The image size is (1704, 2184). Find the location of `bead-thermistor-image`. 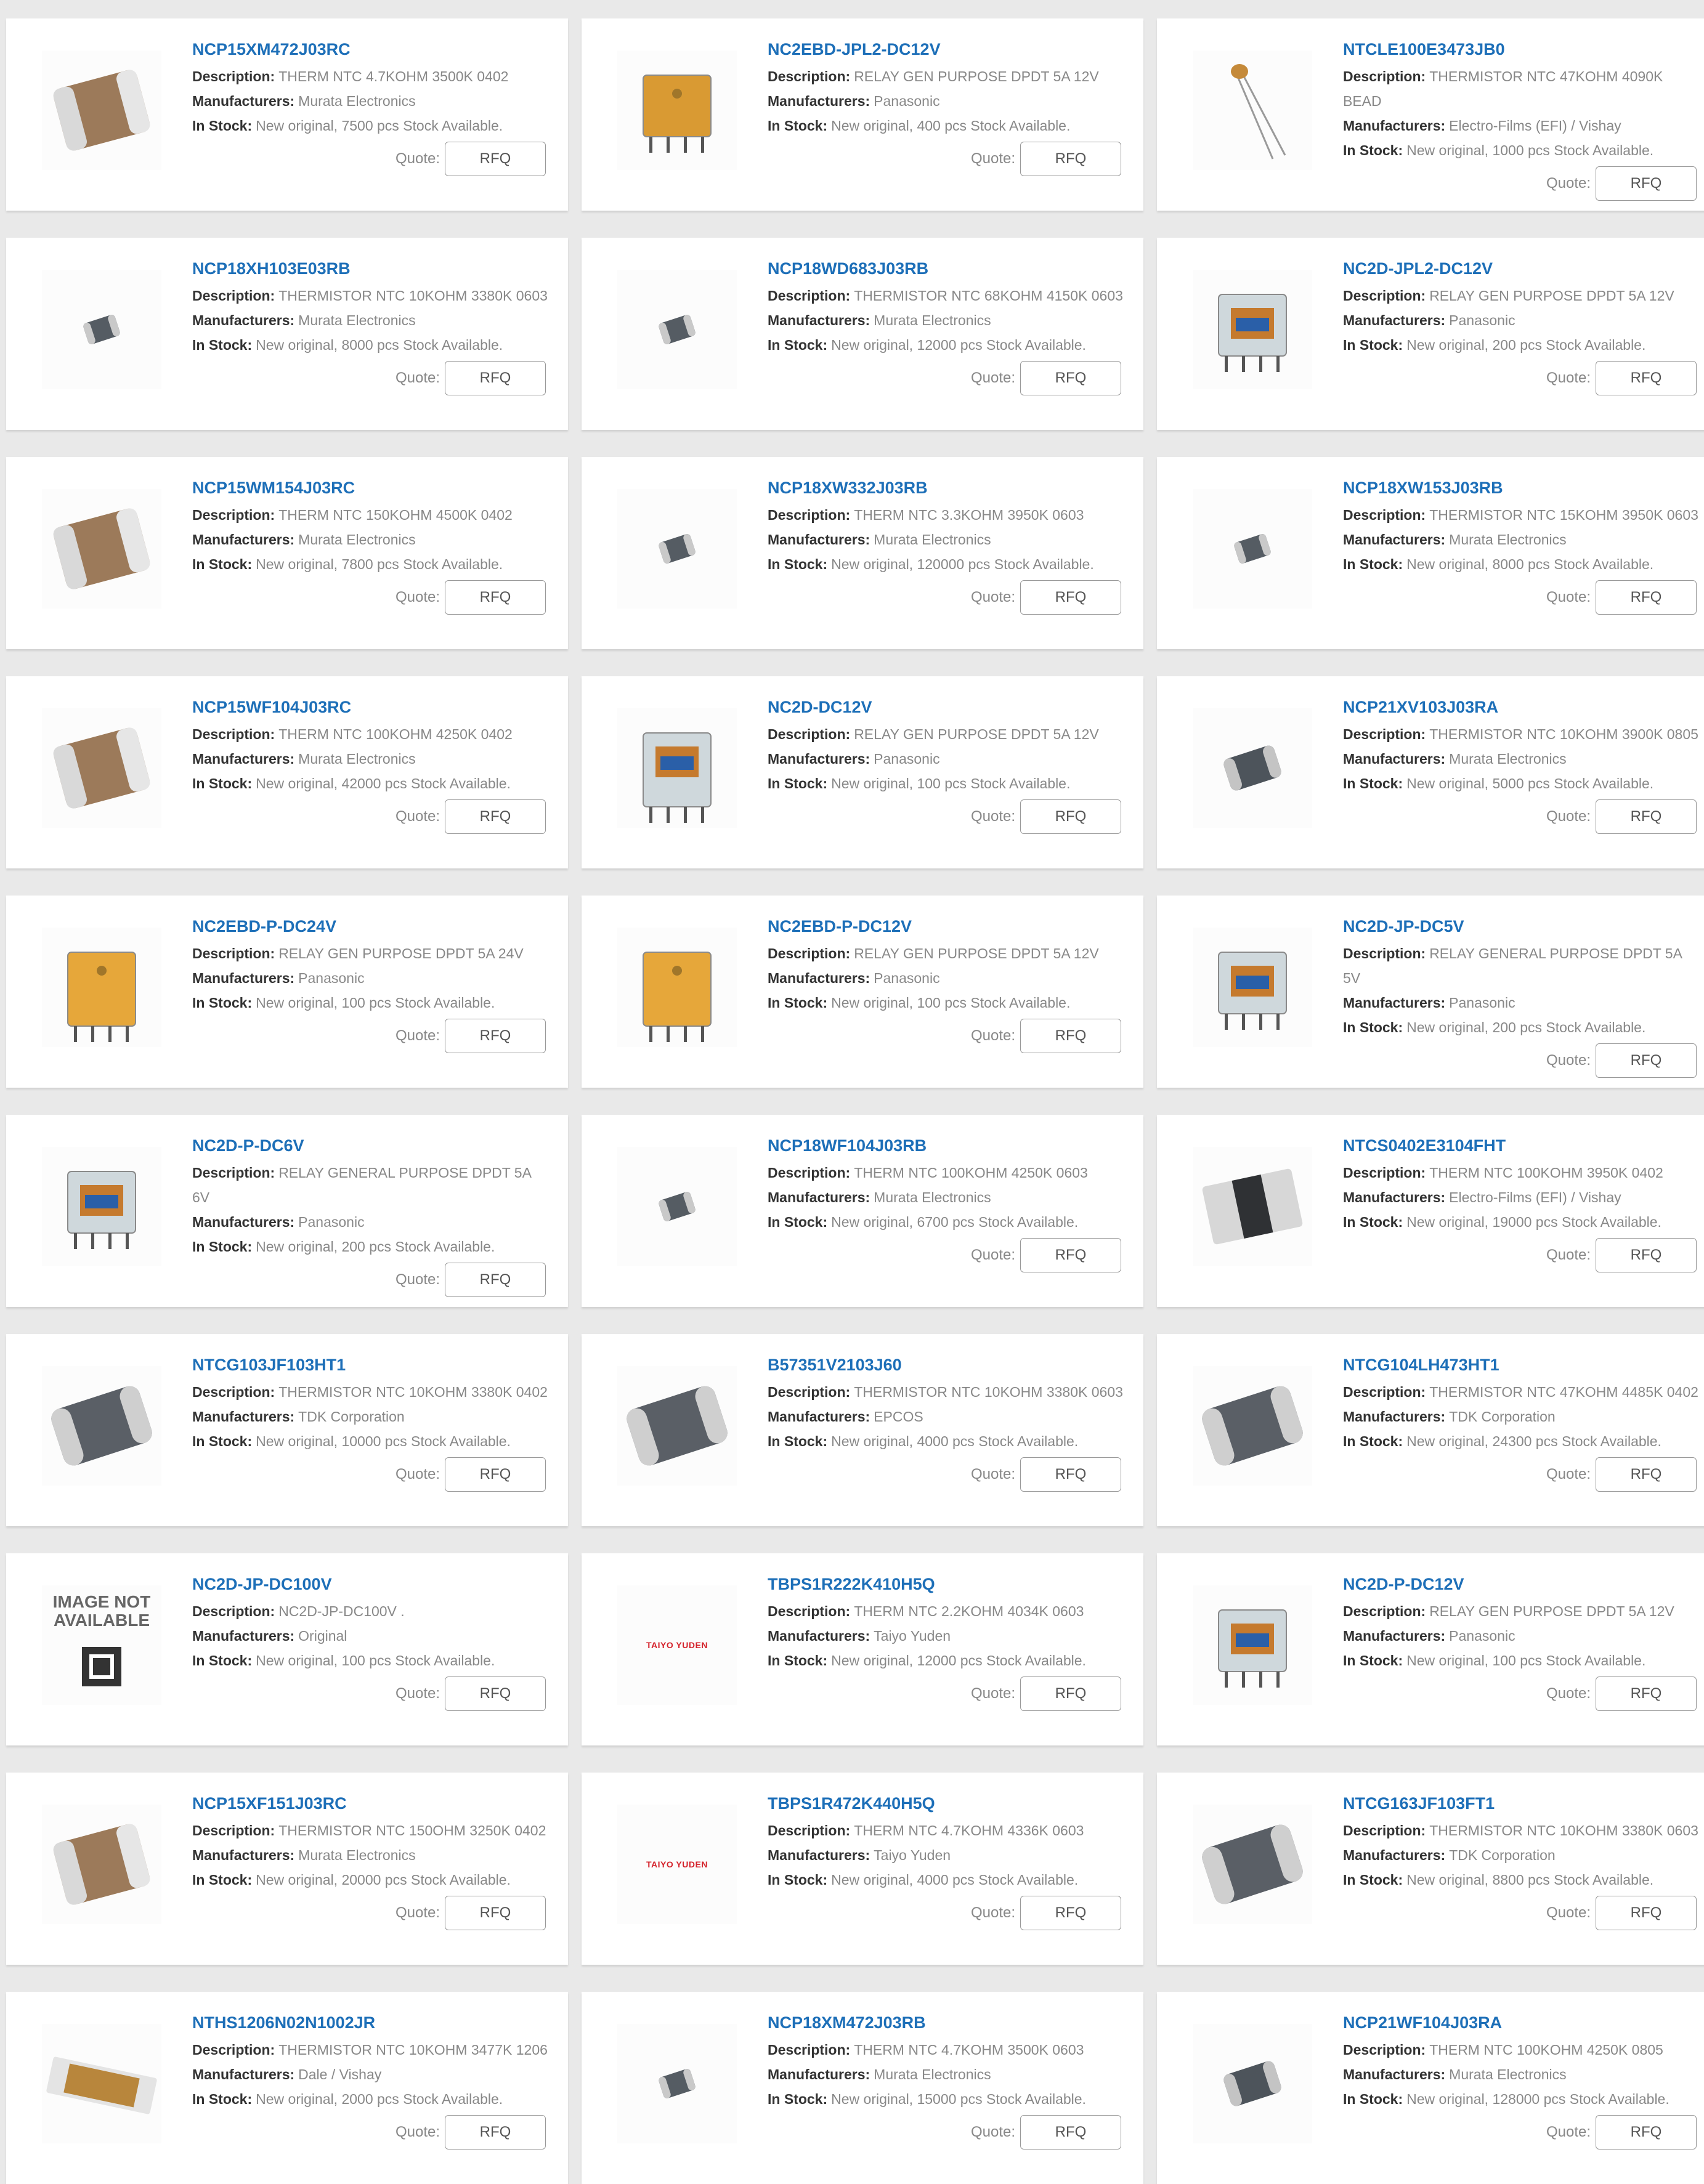

bead-thermistor-image is located at coordinates (1252, 110).